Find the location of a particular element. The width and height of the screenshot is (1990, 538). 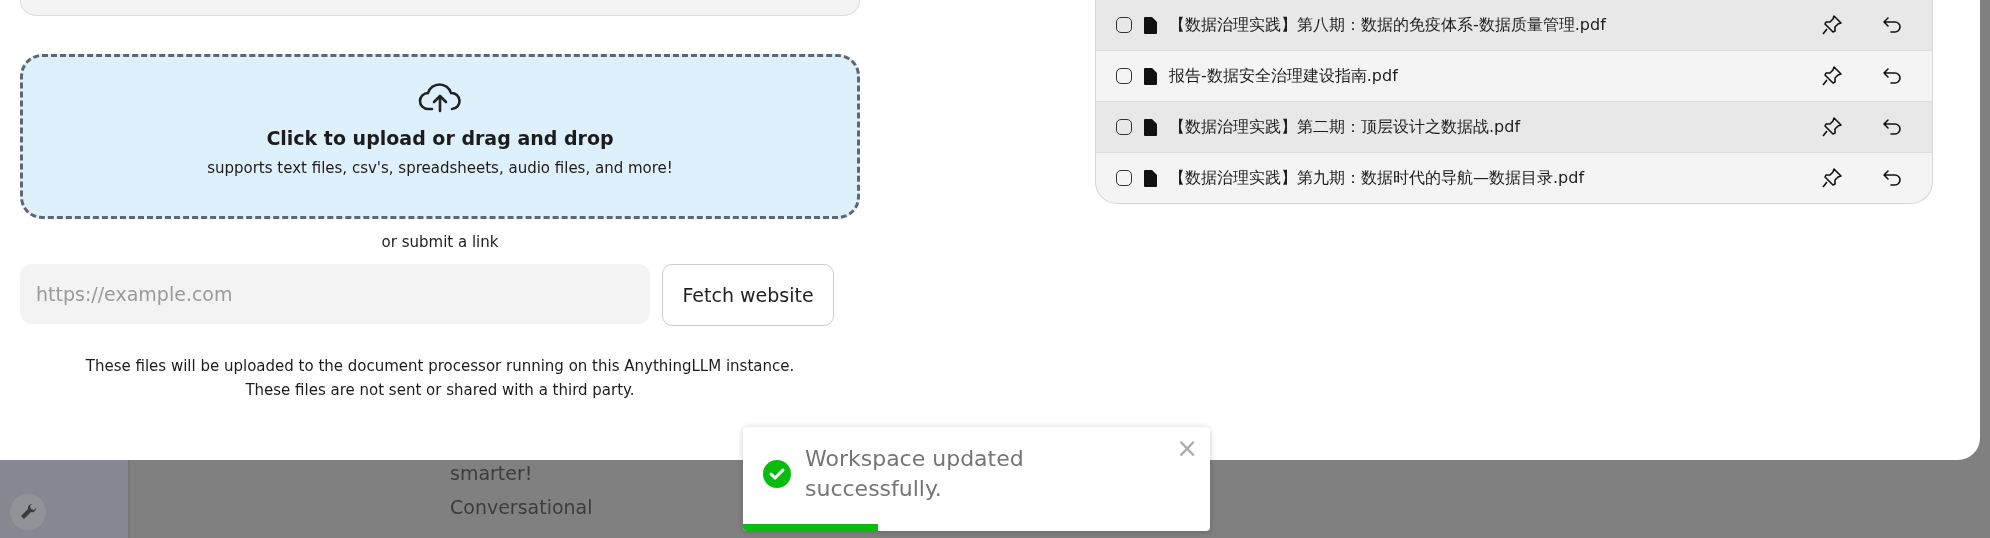

link-prompt: or submit a link is located at coordinates (440, 242).